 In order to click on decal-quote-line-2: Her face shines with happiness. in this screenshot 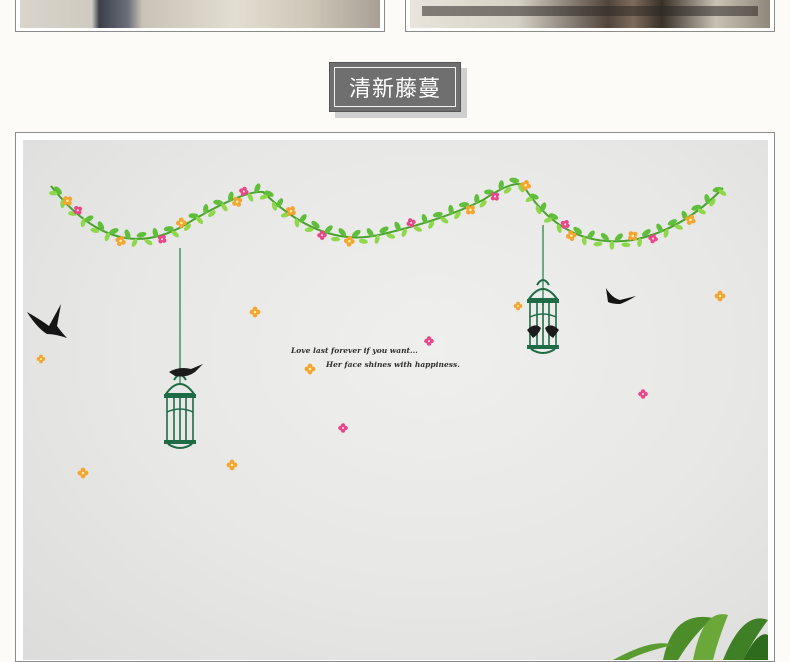, I will do `click(393, 364)`.